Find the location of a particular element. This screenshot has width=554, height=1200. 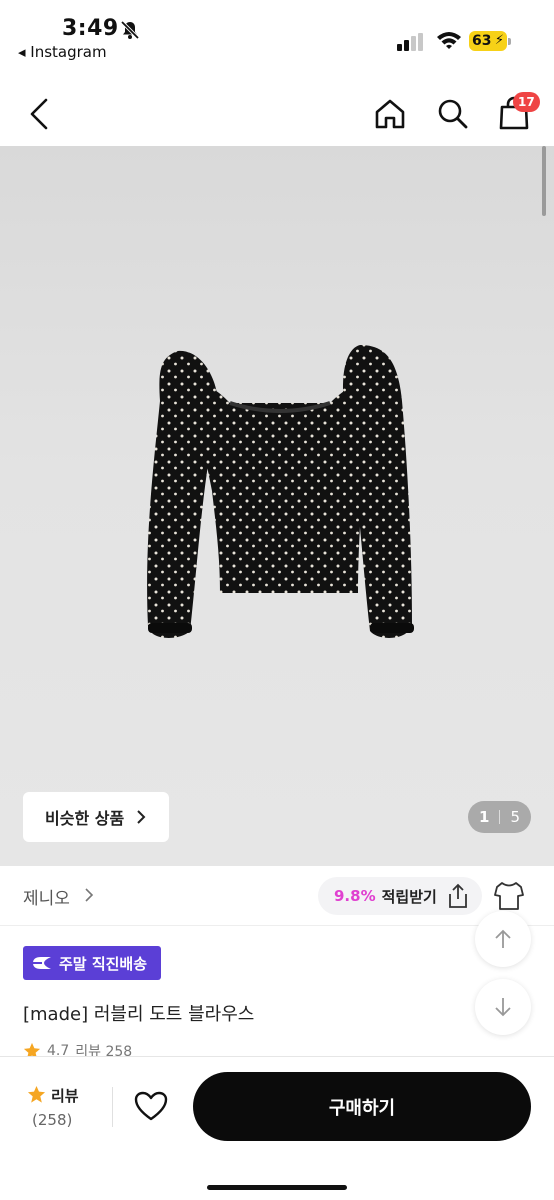

arrow-up-icon is located at coordinates (503, 938).